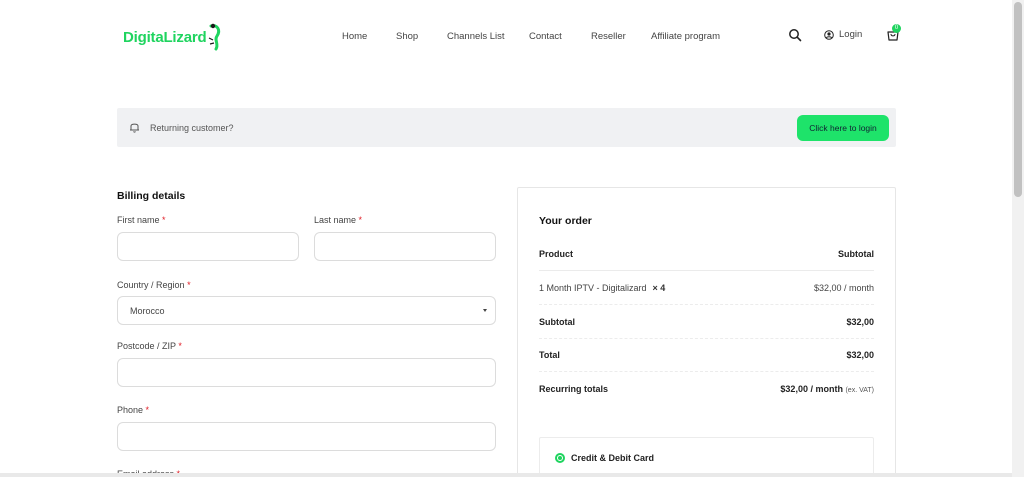 The image size is (1024, 477). What do you see at coordinates (856, 254) in the screenshot?
I see `subtotal-column-header: Subtotal` at bounding box center [856, 254].